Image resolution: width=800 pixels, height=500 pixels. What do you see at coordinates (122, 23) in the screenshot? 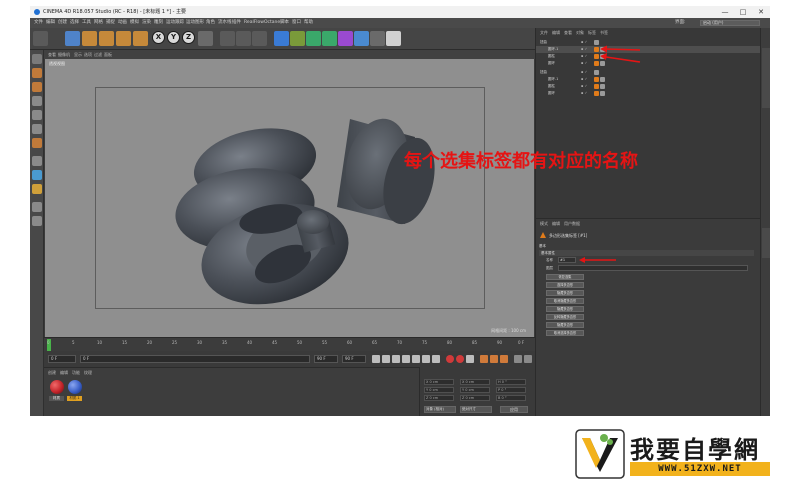
I see `menu-animate: 动画` at bounding box center [122, 23].